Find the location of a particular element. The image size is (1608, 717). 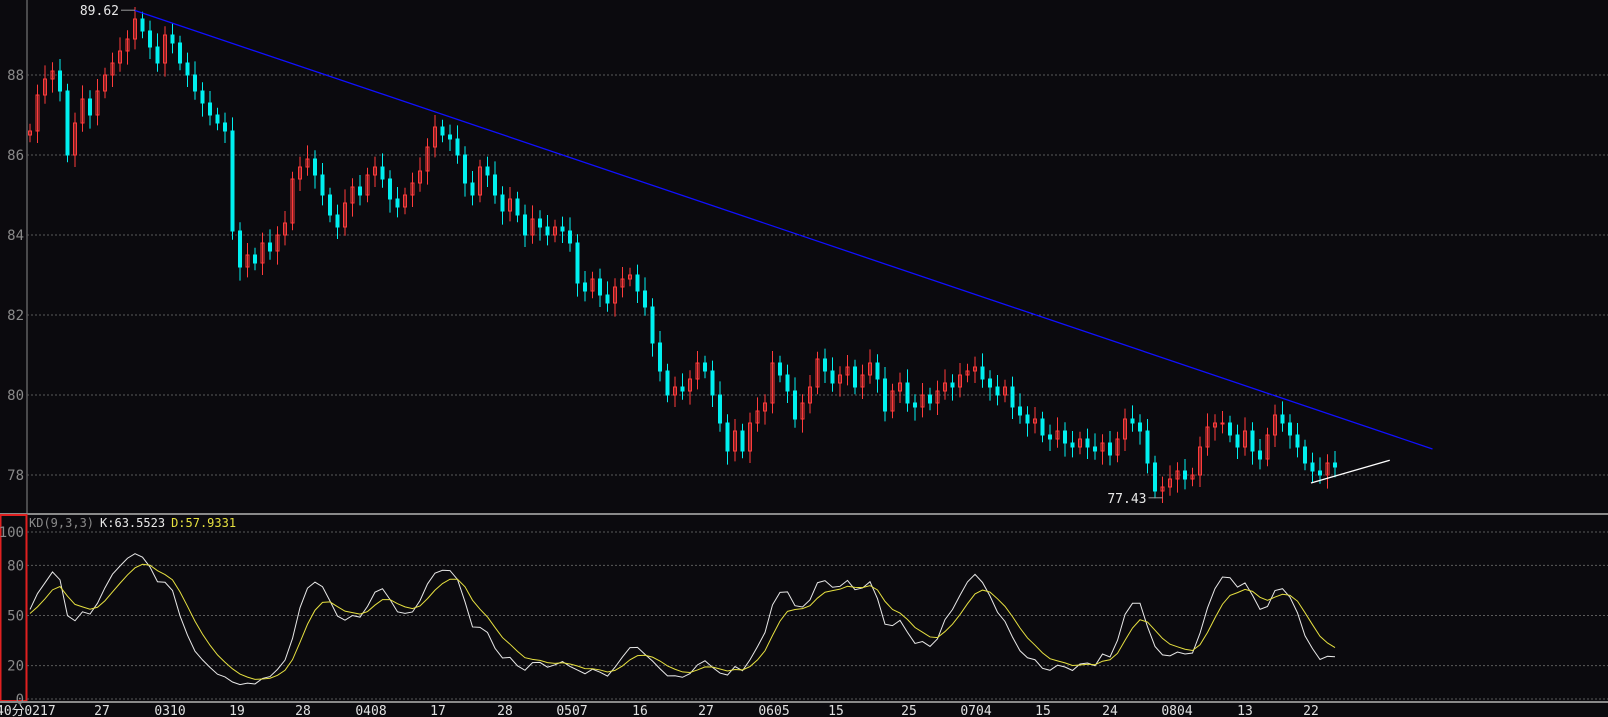

date-tick-label: 17 is located at coordinates (438, 710).